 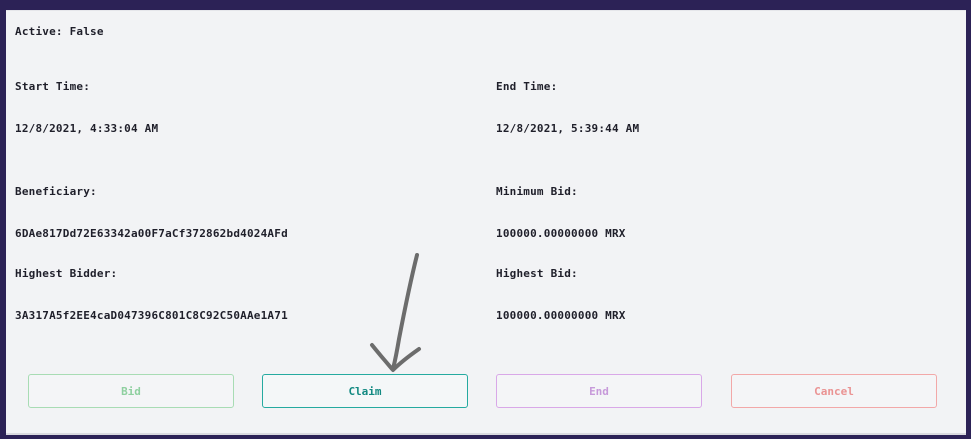 I want to click on highest-bid-label: Highest Bid:, so click(x=537, y=273).